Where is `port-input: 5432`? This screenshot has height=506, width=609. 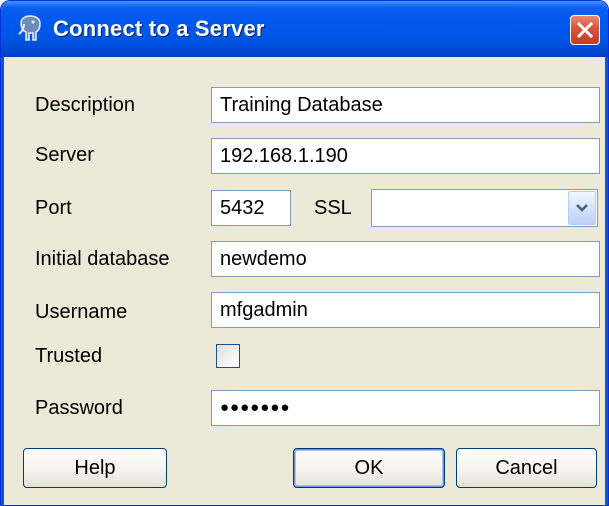 port-input: 5432 is located at coordinates (251, 208).